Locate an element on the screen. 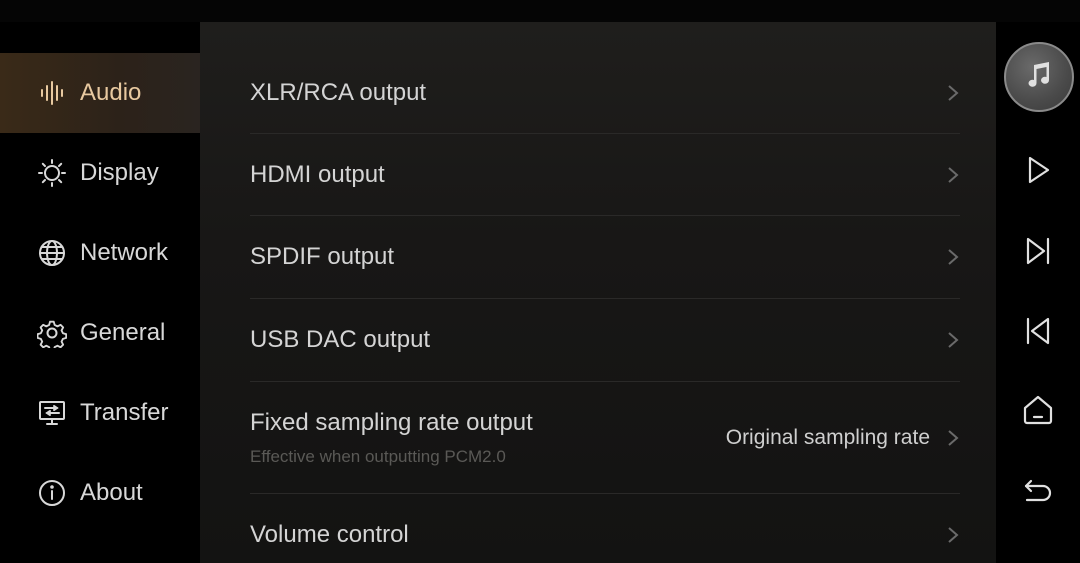 The image size is (1080, 563). sidebar-item-audio: Audio is located at coordinates (100, 93).